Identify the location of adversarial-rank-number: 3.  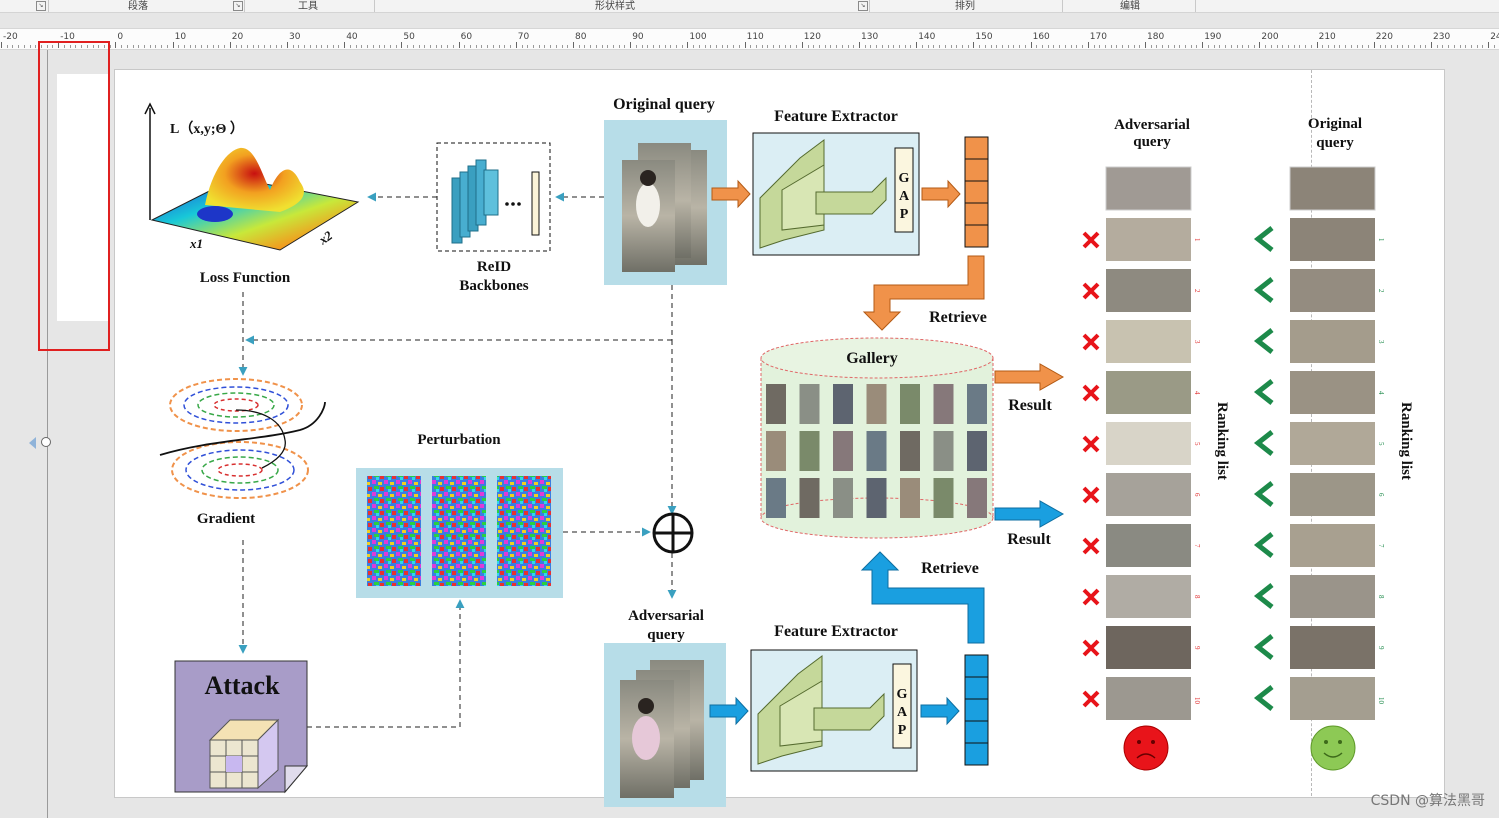
(1197, 342).